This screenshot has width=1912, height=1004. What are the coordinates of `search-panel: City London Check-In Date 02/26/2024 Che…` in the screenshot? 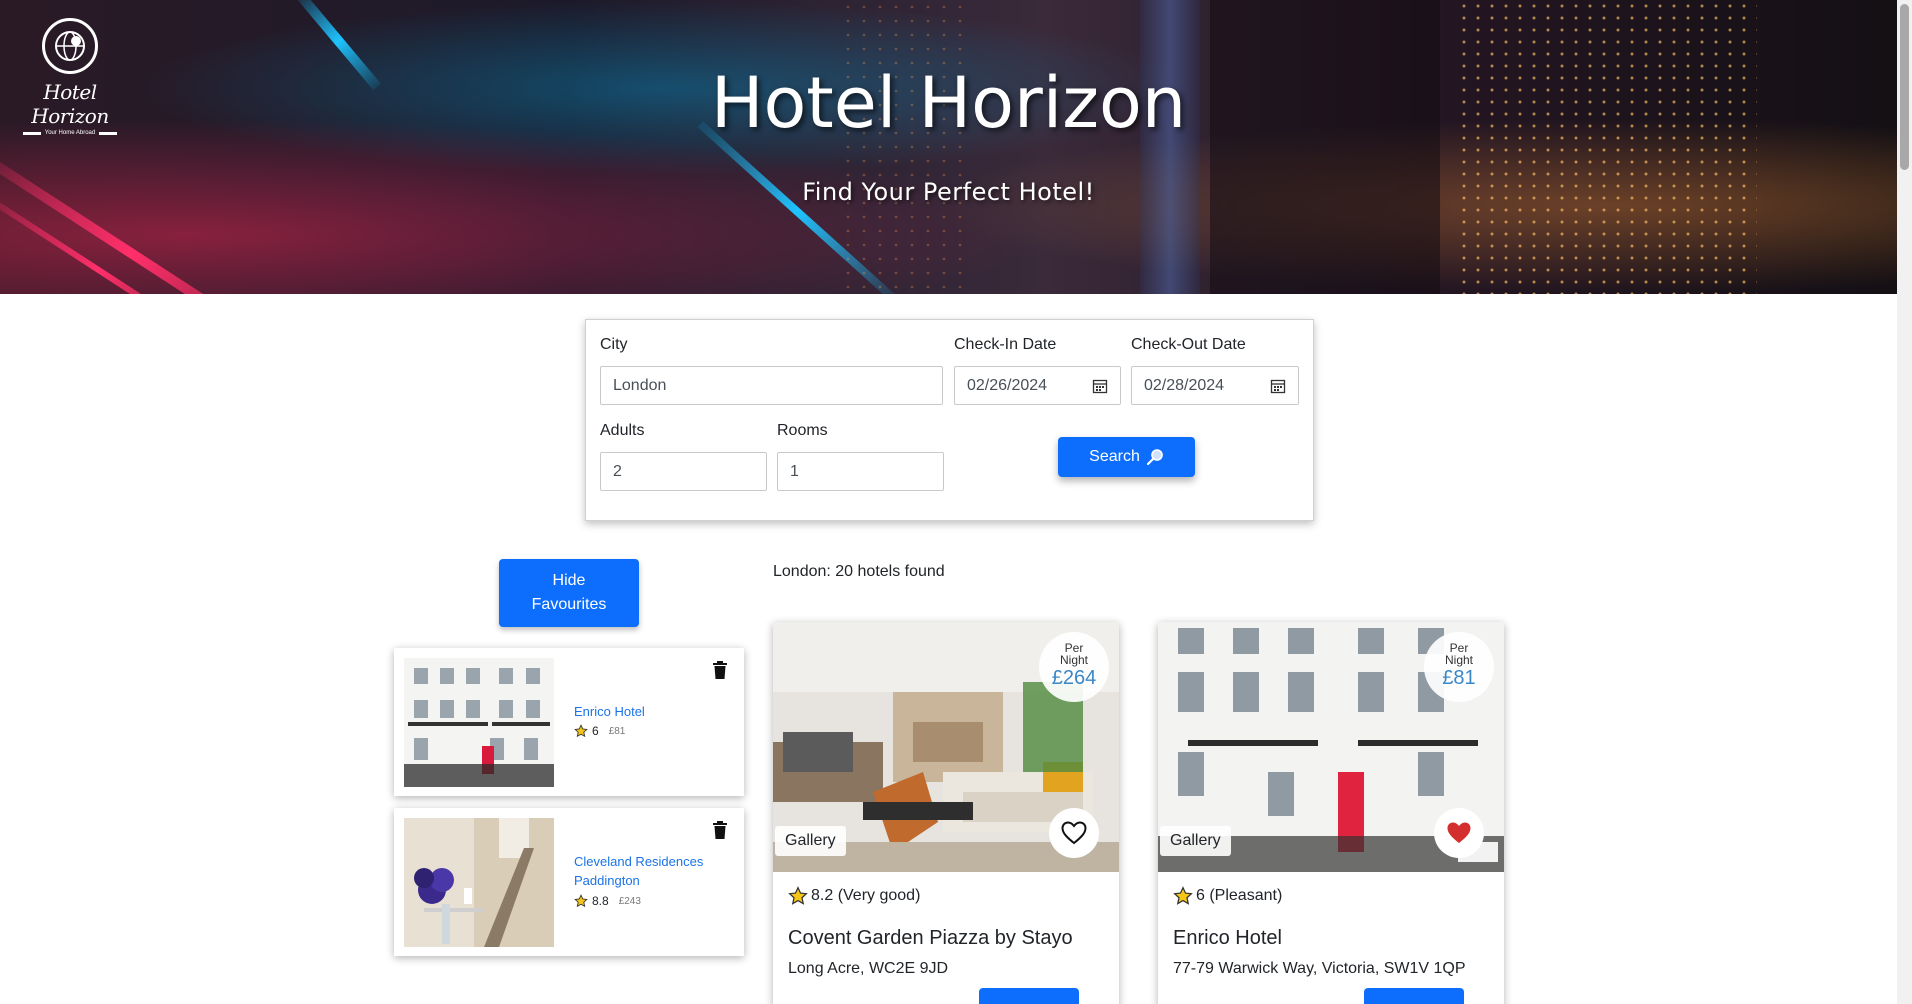 It's located at (949, 420).